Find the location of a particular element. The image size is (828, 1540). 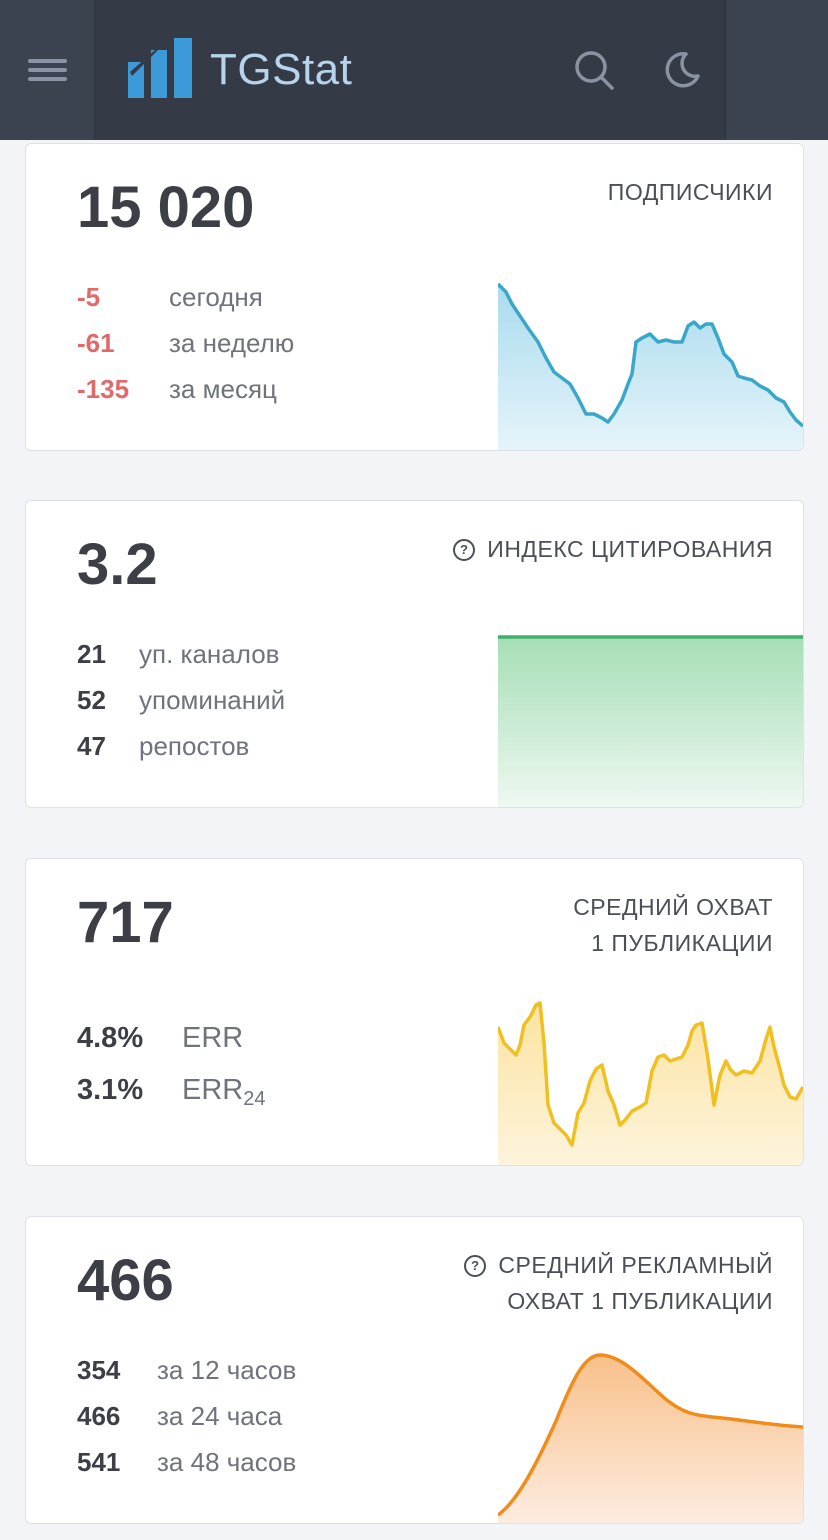

stat-value: 52 is located at coordinates (91, 700).